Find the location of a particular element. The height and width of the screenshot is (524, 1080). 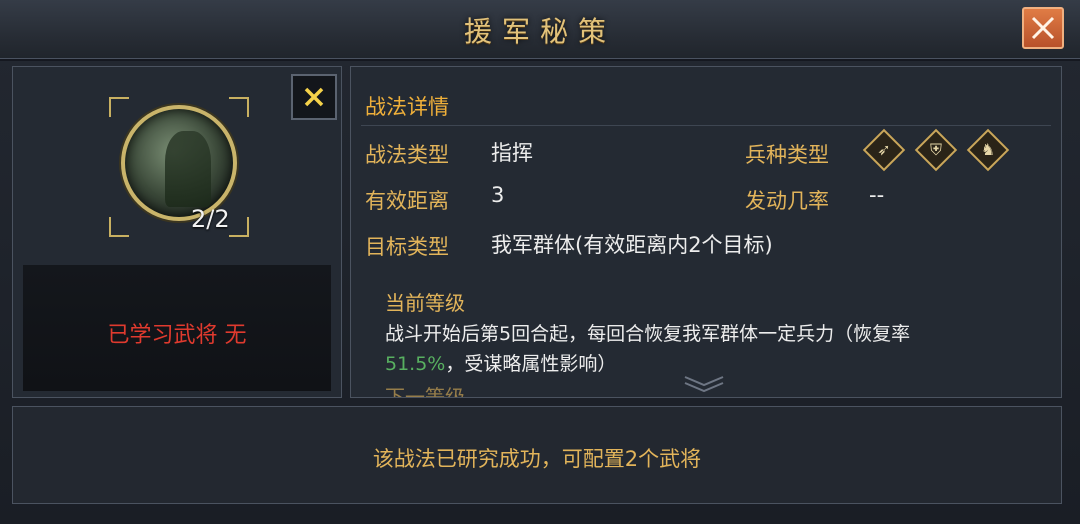

cross-icon is located at coordinates (314, 97).